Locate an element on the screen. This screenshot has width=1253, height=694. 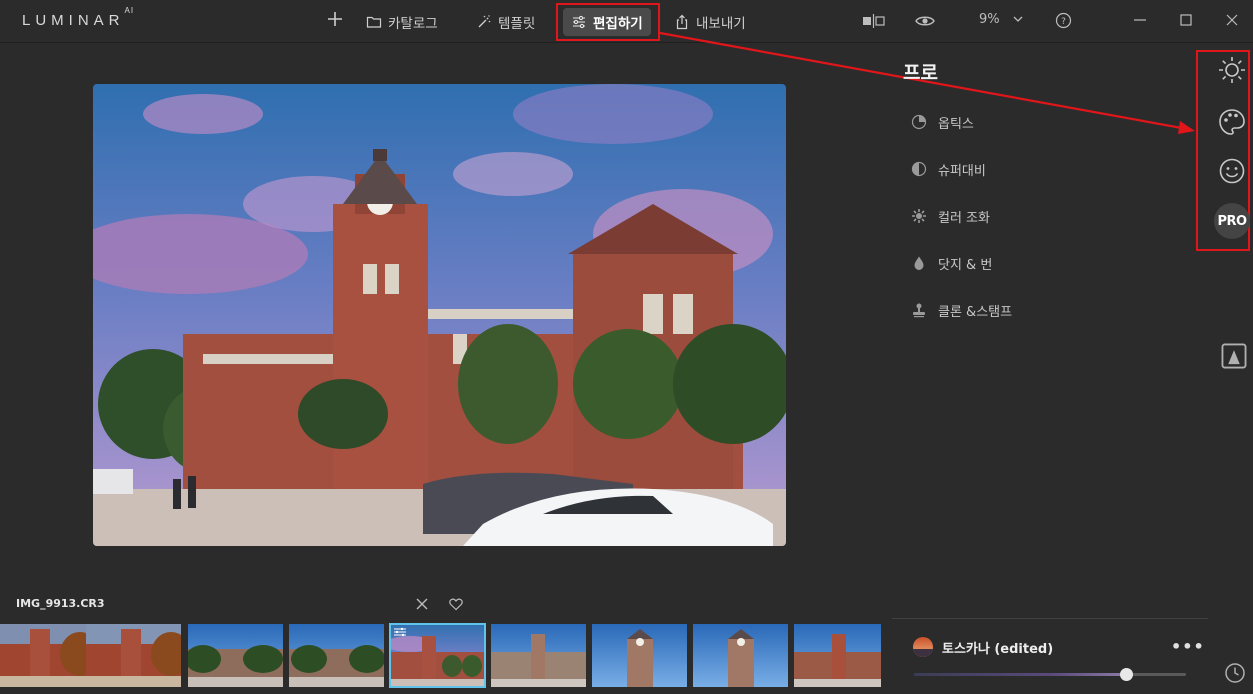
add-button is located at coordinates (335, 20).